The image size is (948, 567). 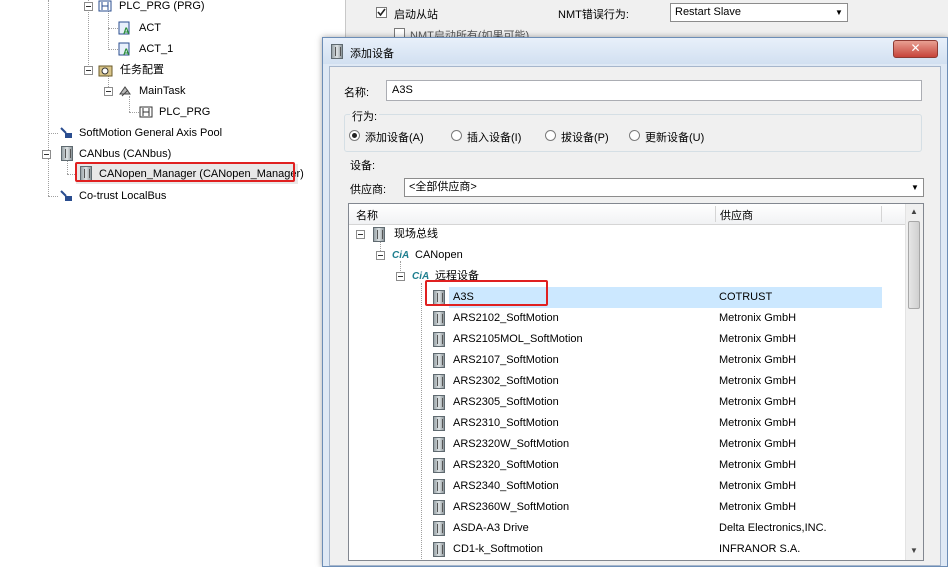 I want to click on svg-text: A, so click(x=126, y=30).